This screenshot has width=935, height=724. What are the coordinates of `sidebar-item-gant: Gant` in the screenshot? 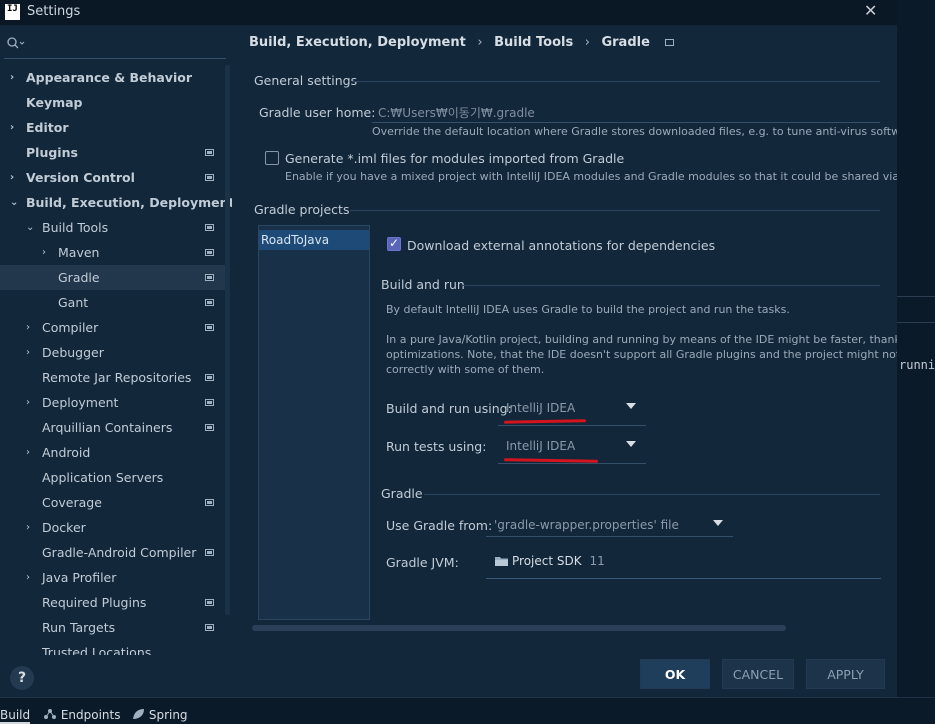 It's located at (114, 302).